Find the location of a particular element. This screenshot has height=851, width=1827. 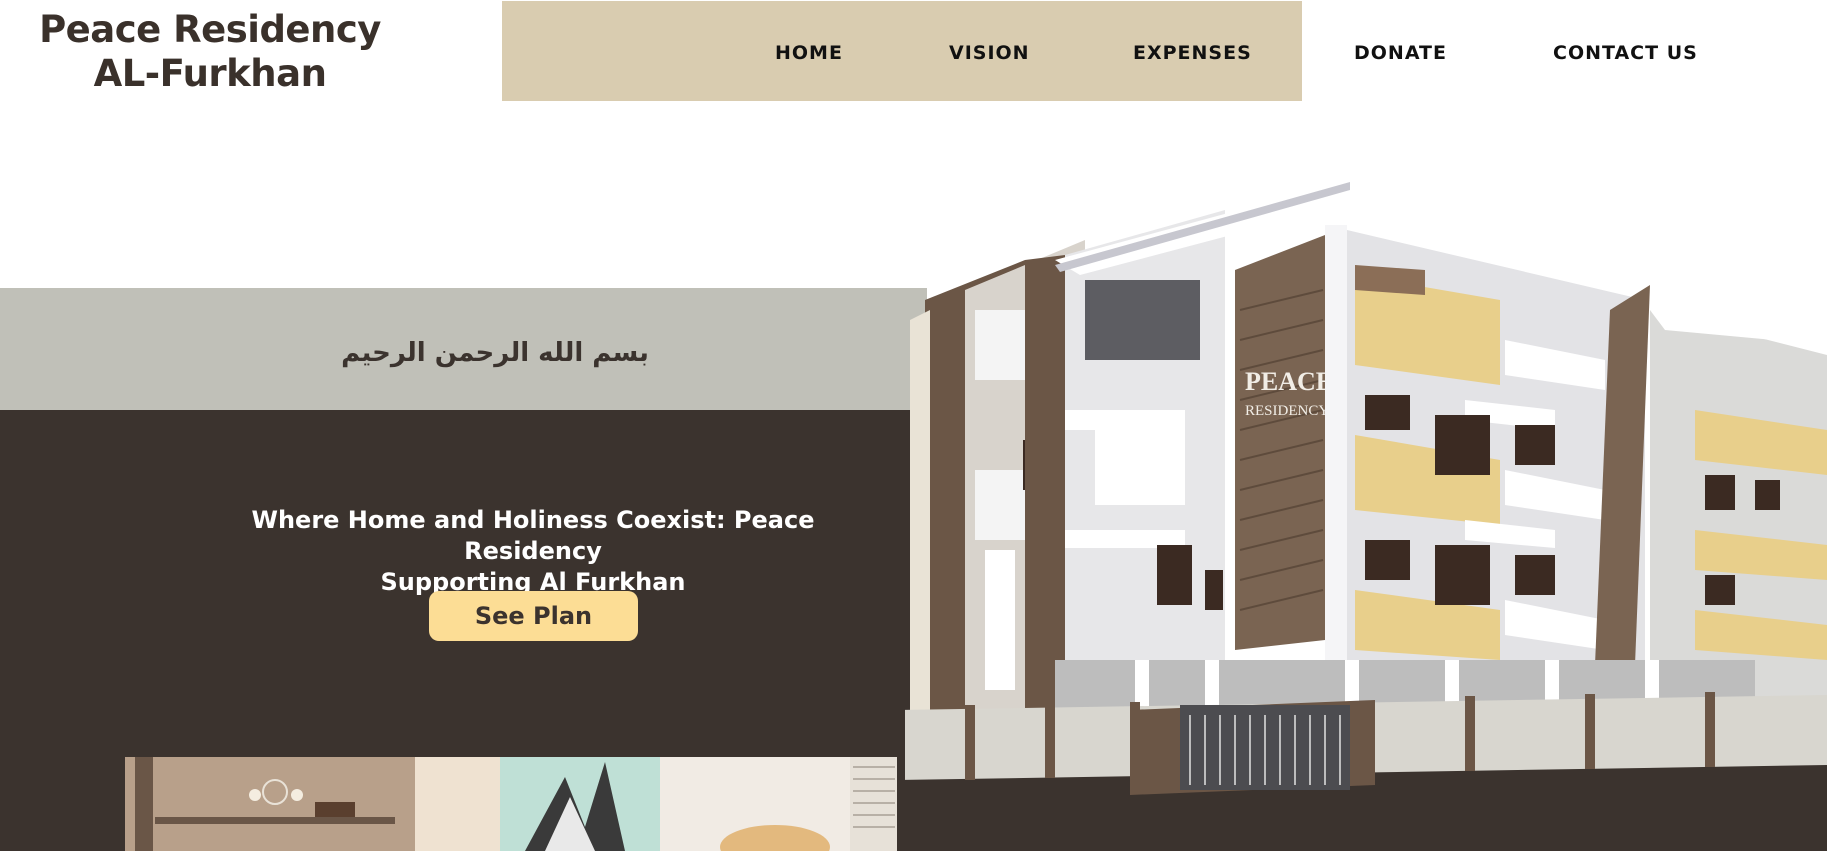

interior-image is located at coordinates (511, 804).